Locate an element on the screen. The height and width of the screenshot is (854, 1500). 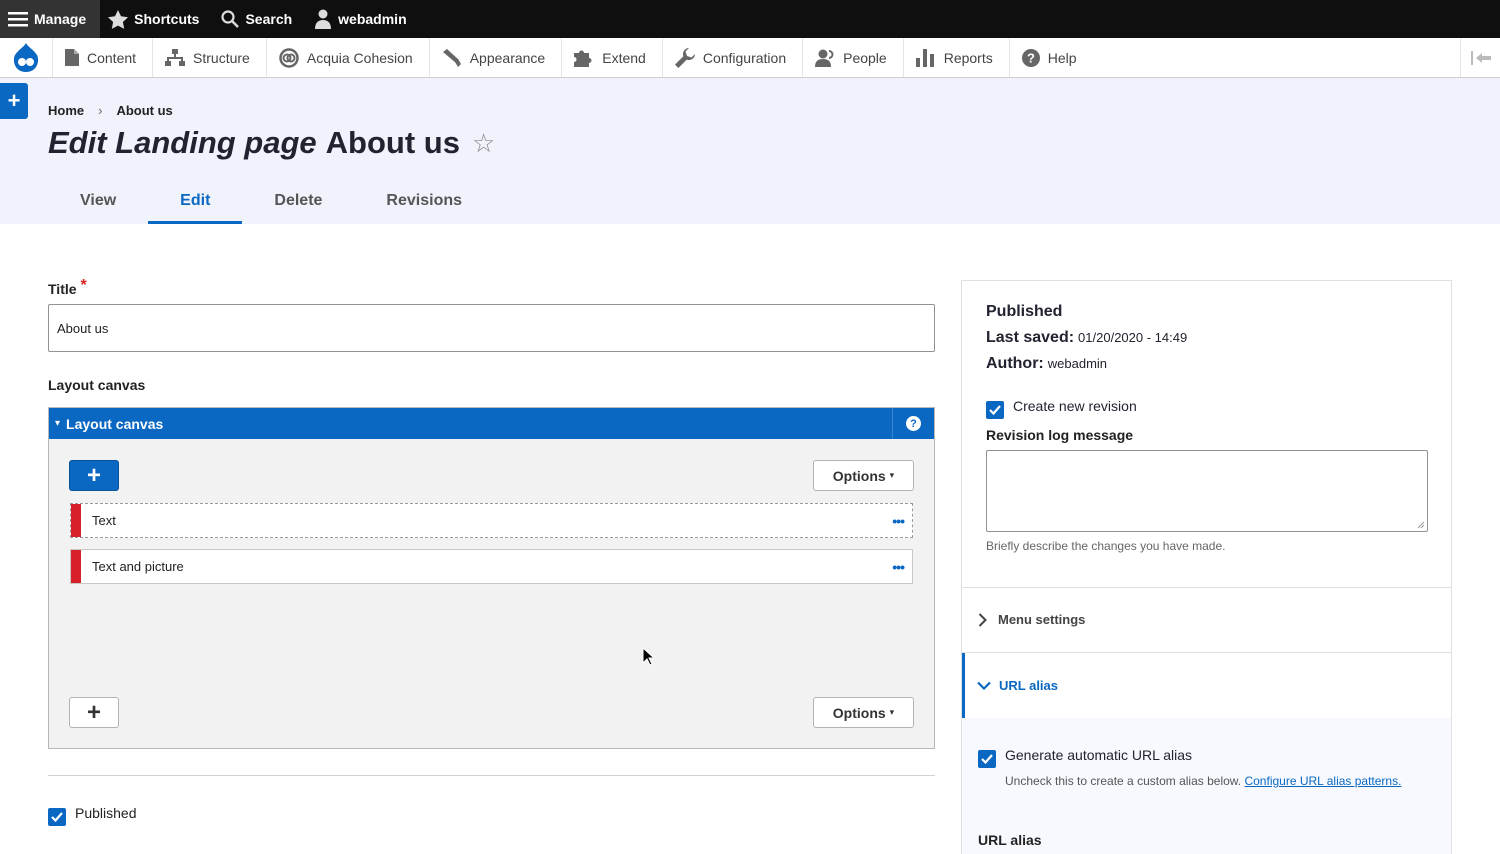
search-label: Search is located at coordinates (269, 19).